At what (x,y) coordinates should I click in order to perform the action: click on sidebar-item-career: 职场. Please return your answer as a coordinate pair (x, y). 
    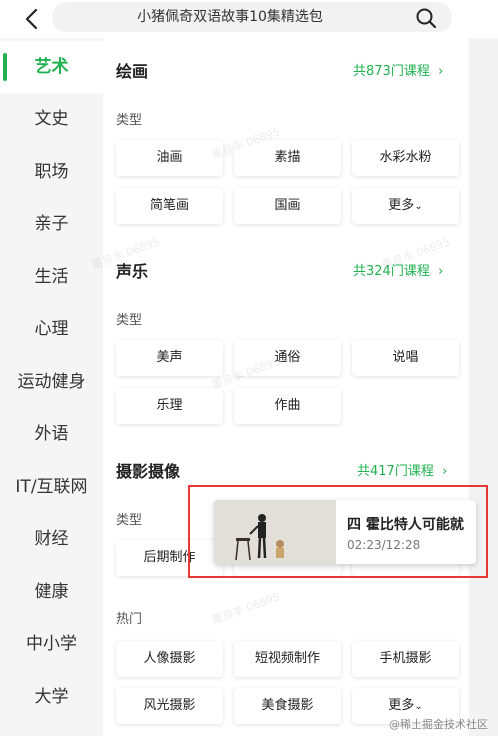
    Looking at the image, I should click on (51, 172).